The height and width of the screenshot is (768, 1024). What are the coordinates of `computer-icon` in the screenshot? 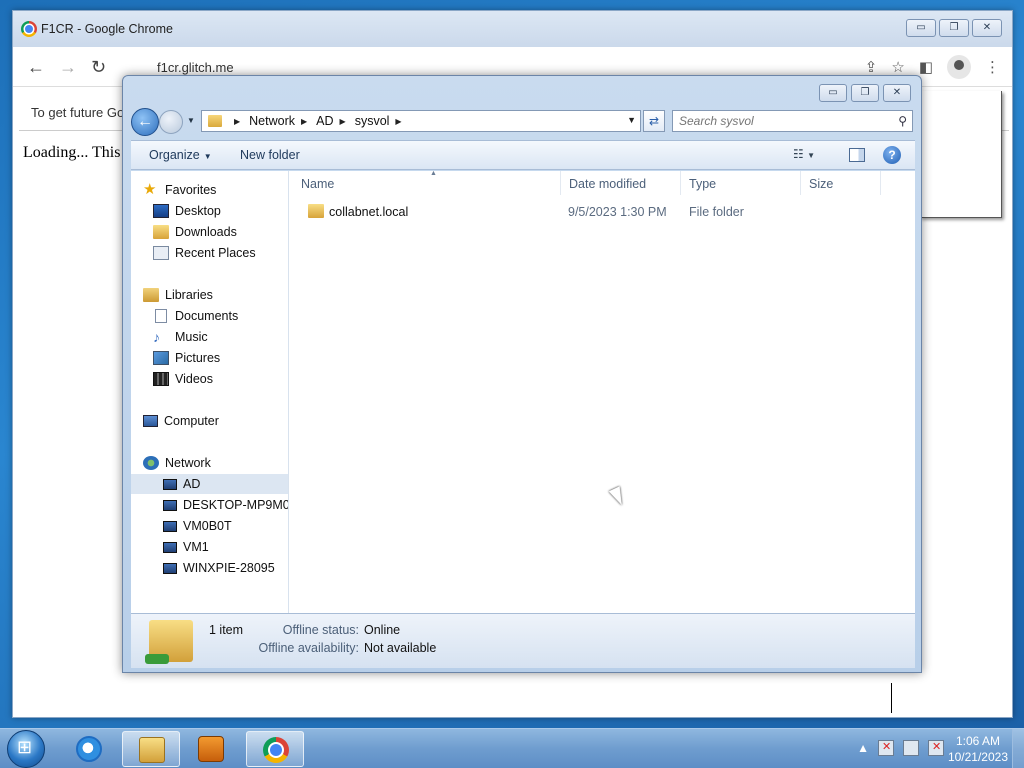 It's located at (150, 421).